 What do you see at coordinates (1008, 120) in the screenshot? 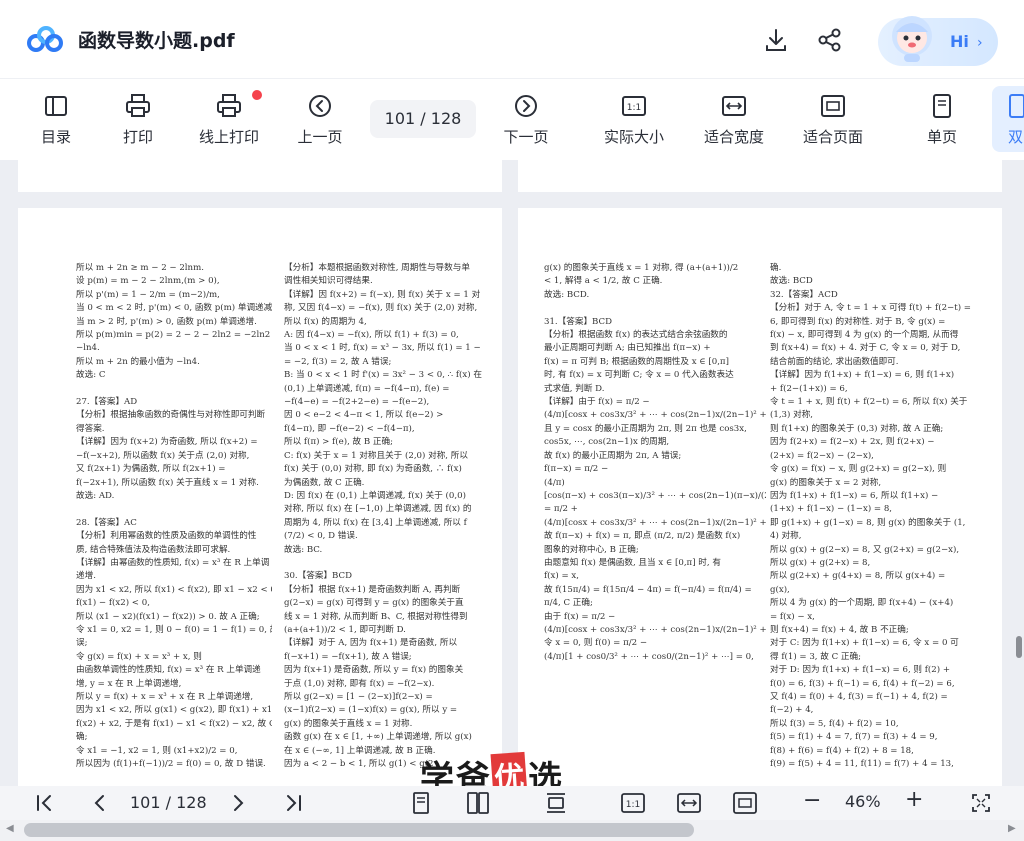
I see `double-page-item: 双` at bounding box center [1008, 120].